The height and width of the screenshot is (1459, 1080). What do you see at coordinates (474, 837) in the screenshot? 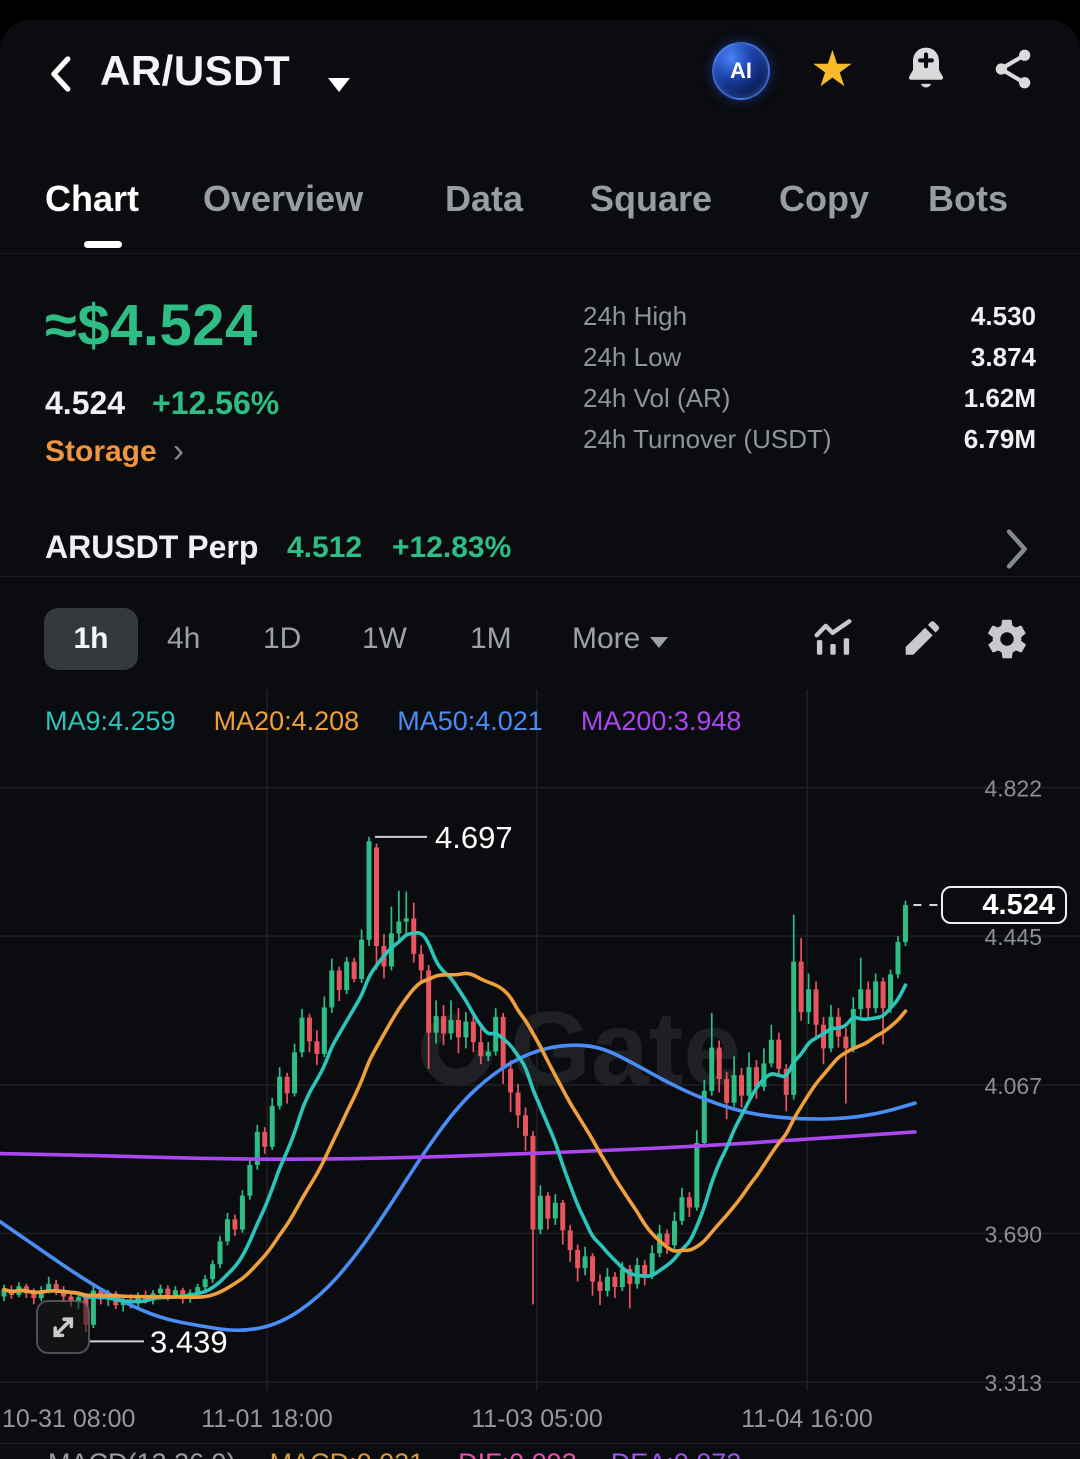
I see `svg-text: 4.697` at bounding box center [474, 837].